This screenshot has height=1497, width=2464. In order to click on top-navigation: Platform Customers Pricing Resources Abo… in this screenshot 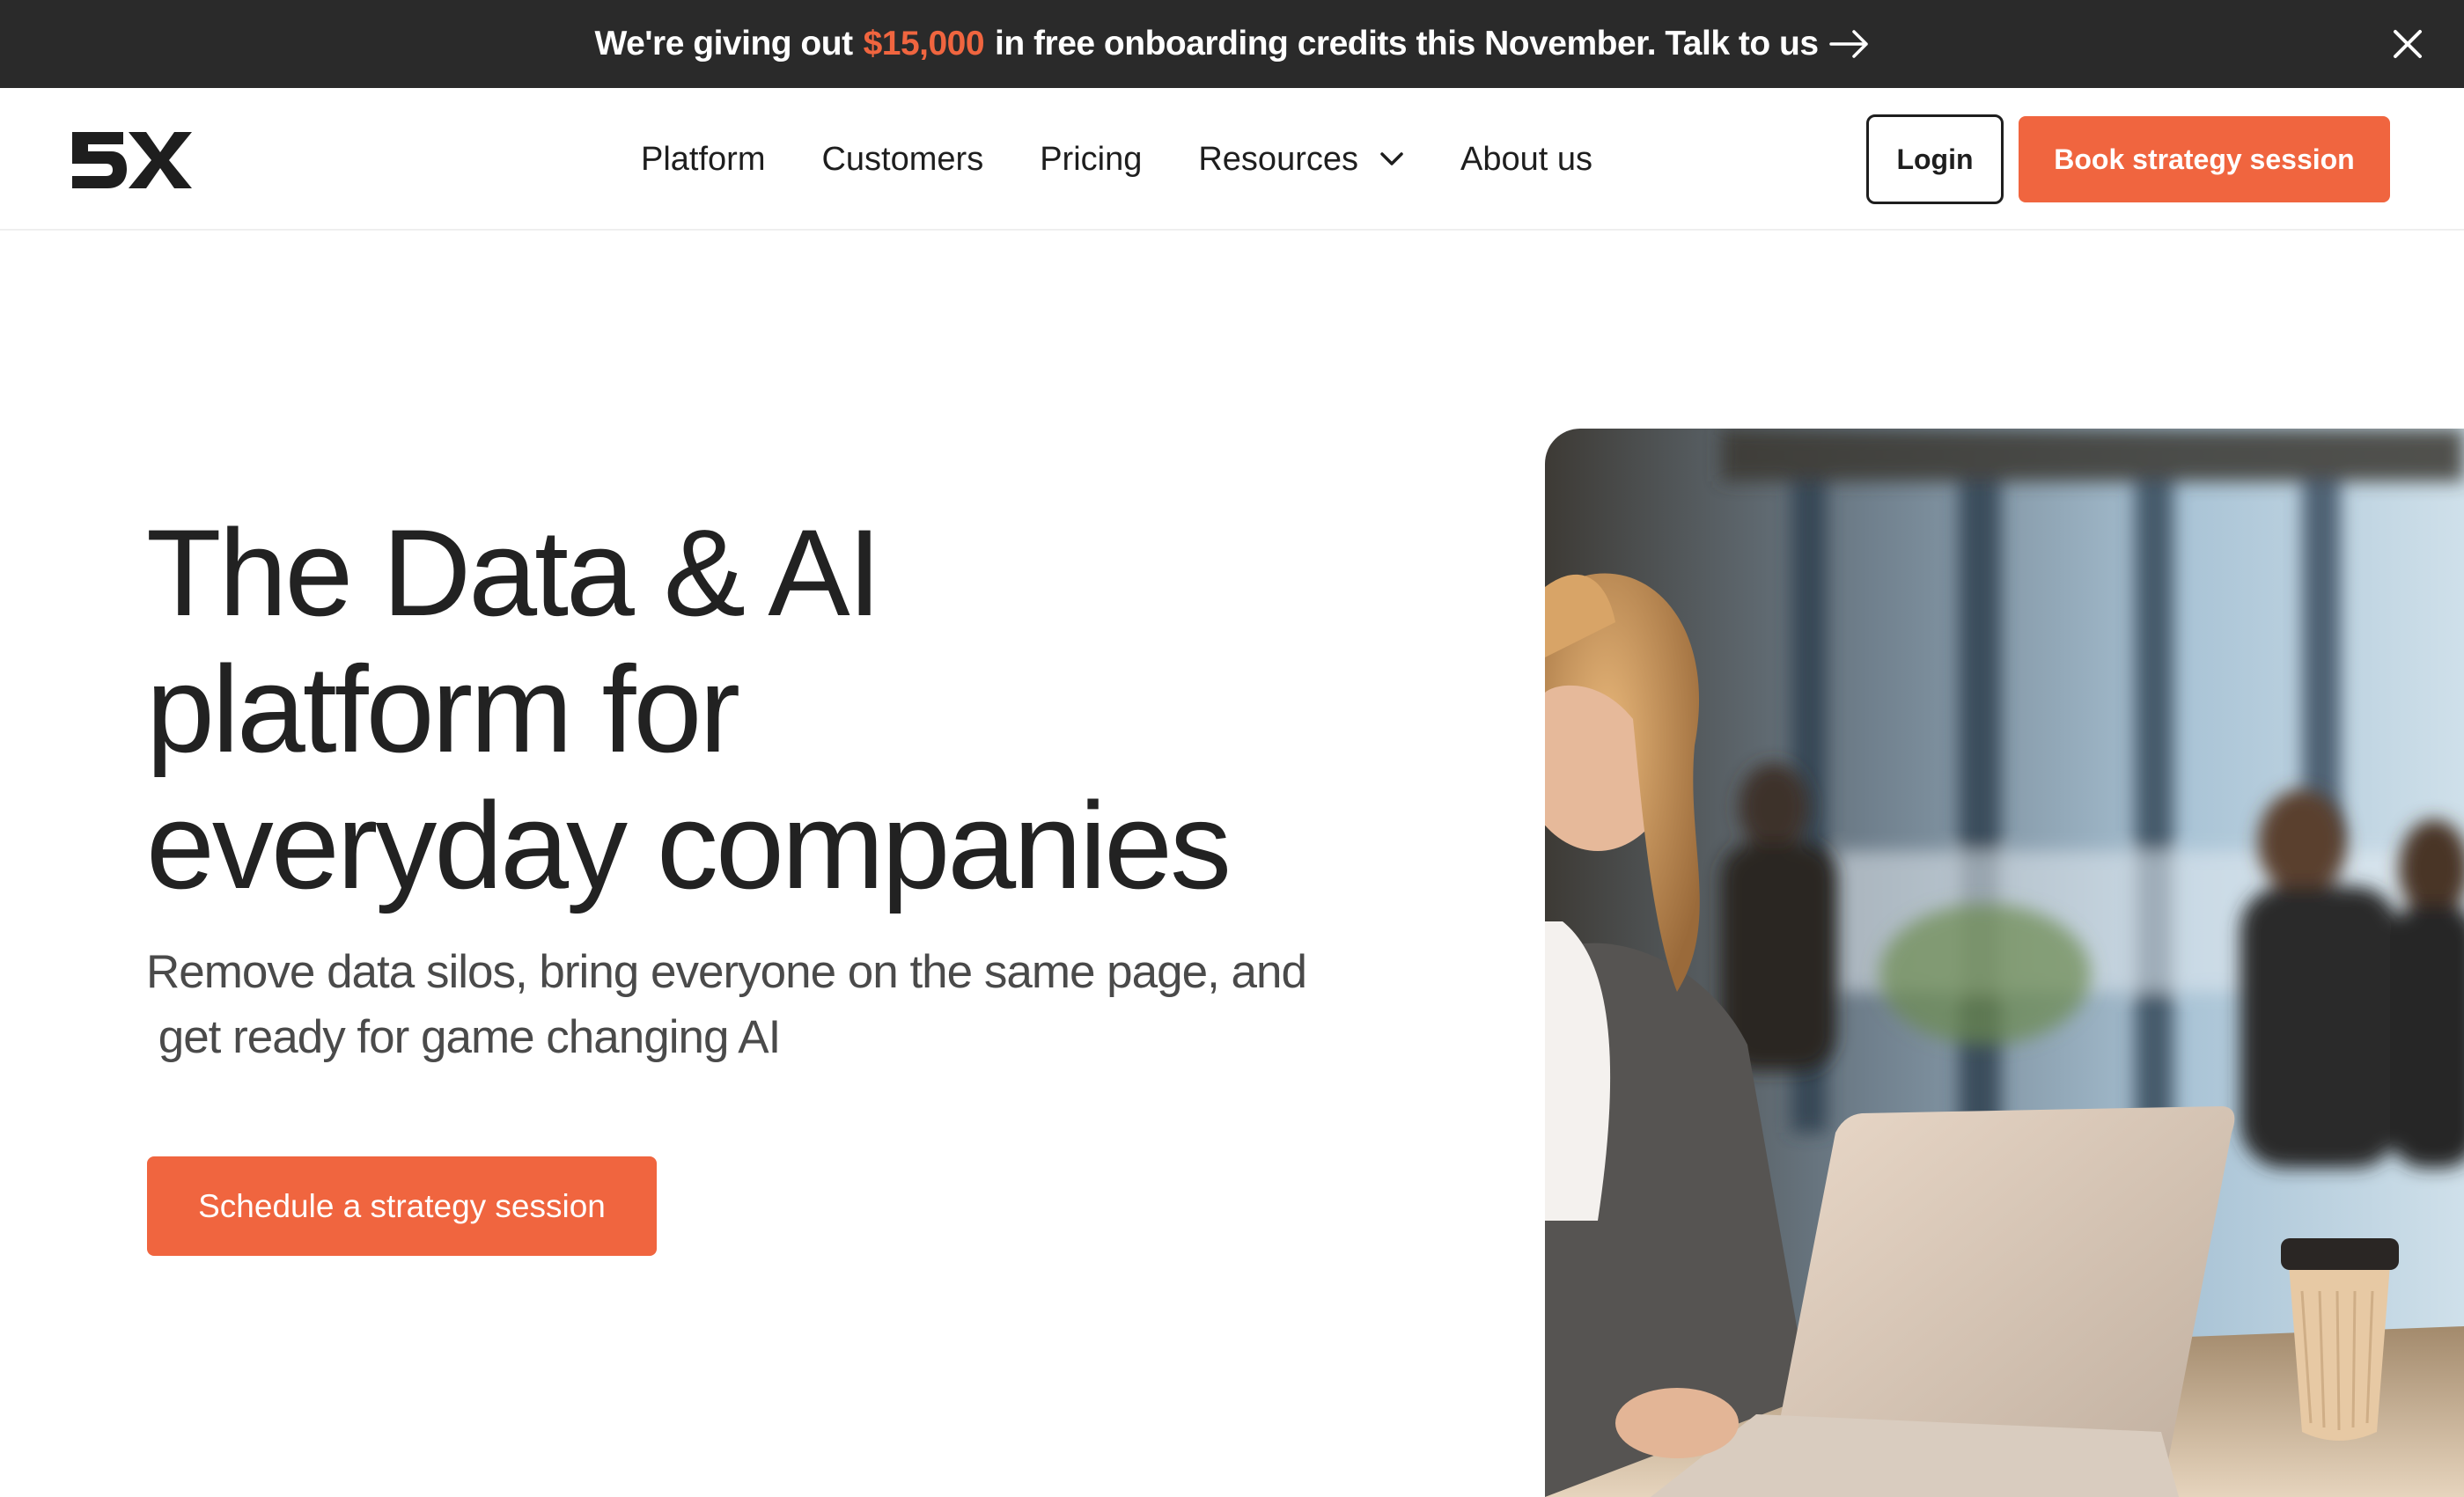, I will do `click(1232, 159)`.